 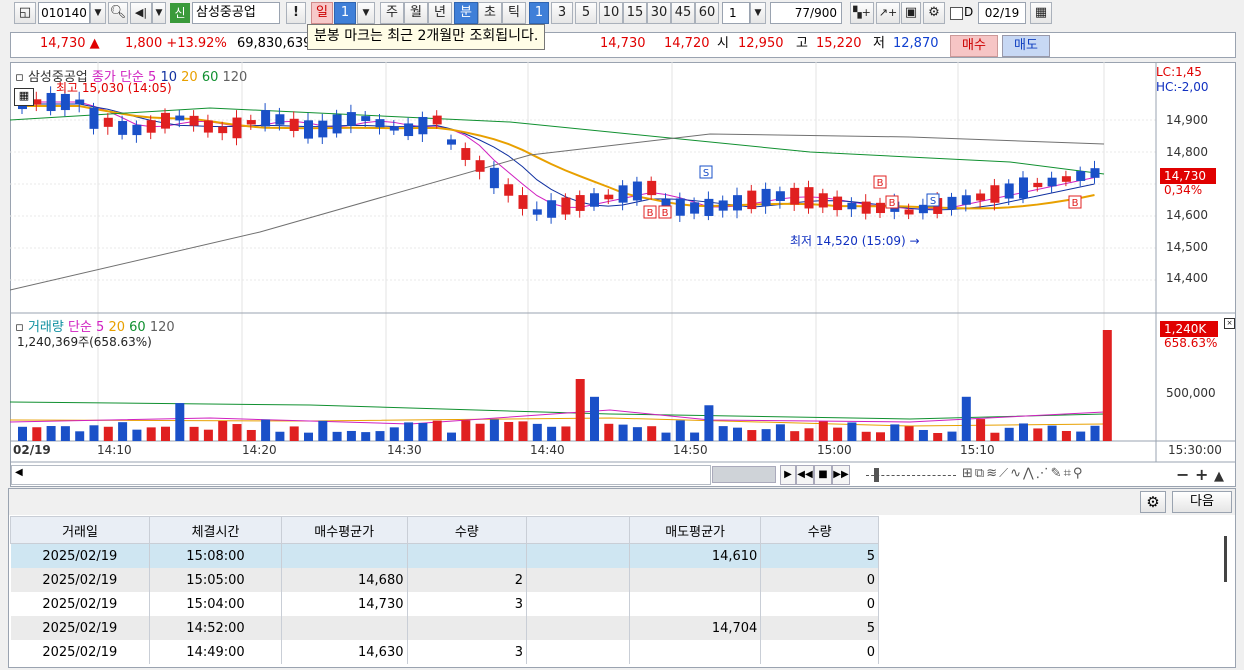 What do you see at coordinates (819, 652) in the screenshot?
I see `cell-sell-qty: 0` at bounding box center [819, 652].